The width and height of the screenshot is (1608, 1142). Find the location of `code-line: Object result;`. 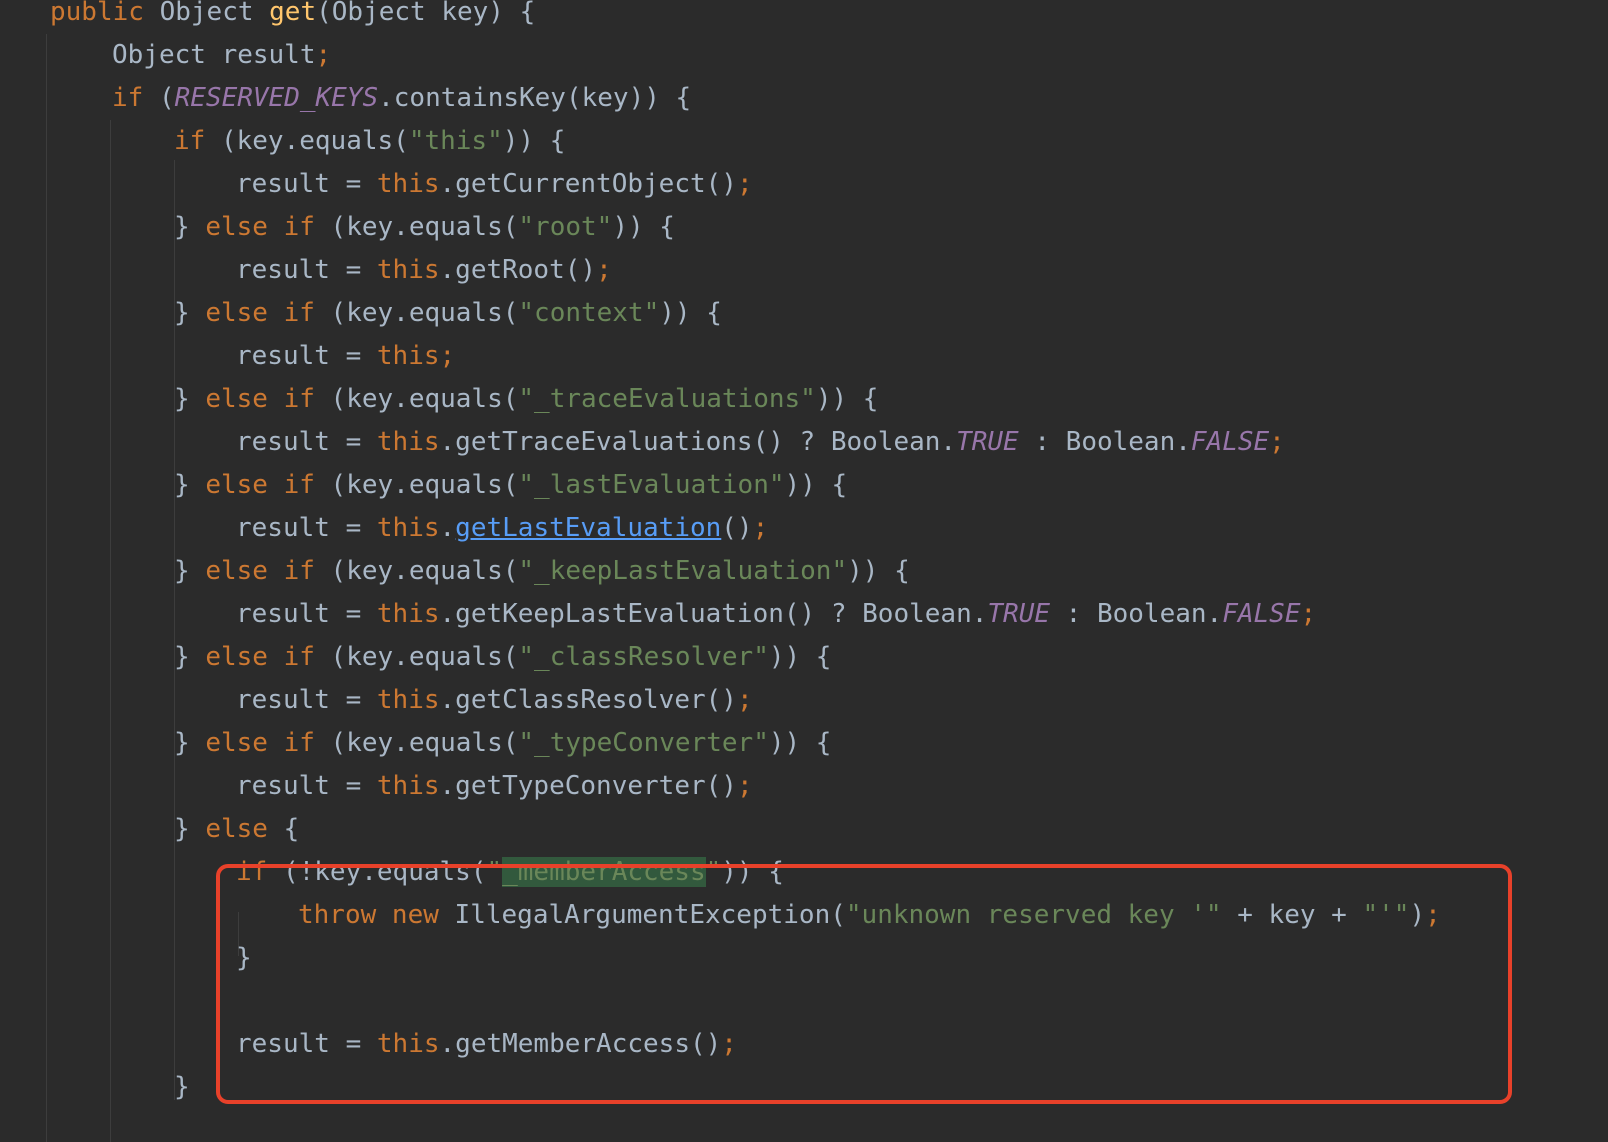

code-line: Object result; is located at coordinates (190, 55).